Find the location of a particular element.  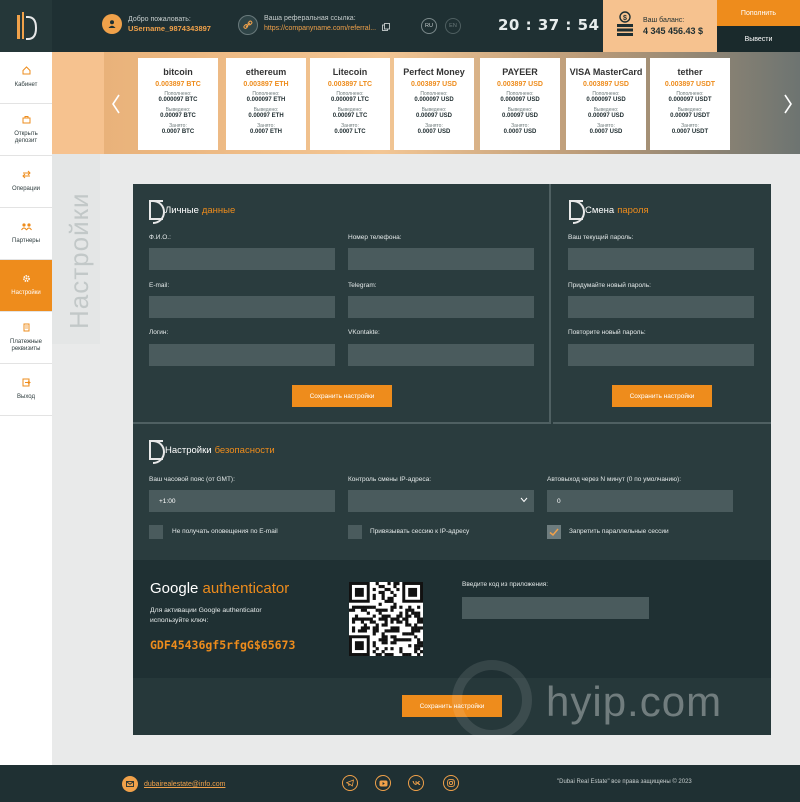

phone-label: Номер телефона: is located at coordinates (375, 237).